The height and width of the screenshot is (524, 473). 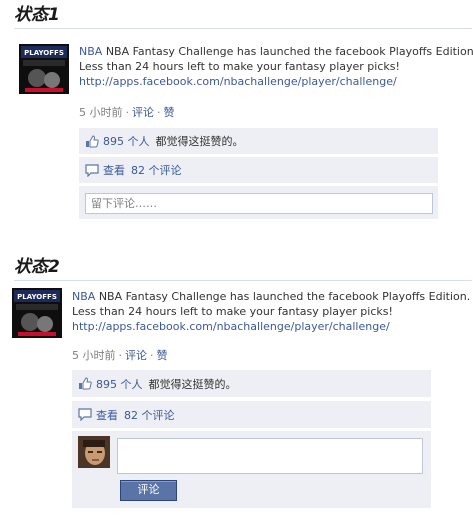 I want to click on state-1-heading: 状态1, so click(x=37, y=15).